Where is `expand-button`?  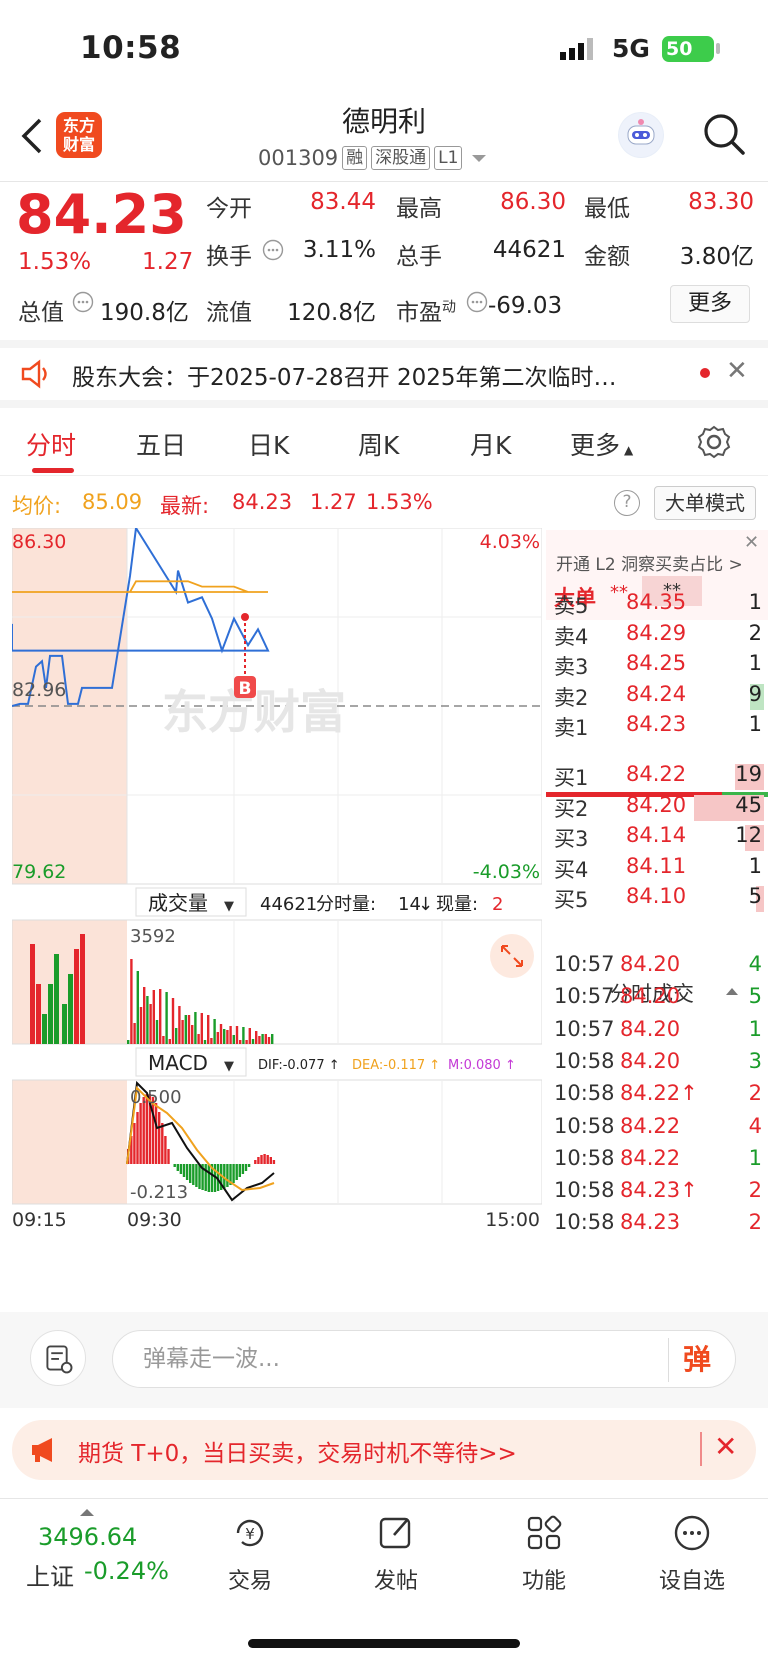
expand-button is located at coordinates (512, 956).